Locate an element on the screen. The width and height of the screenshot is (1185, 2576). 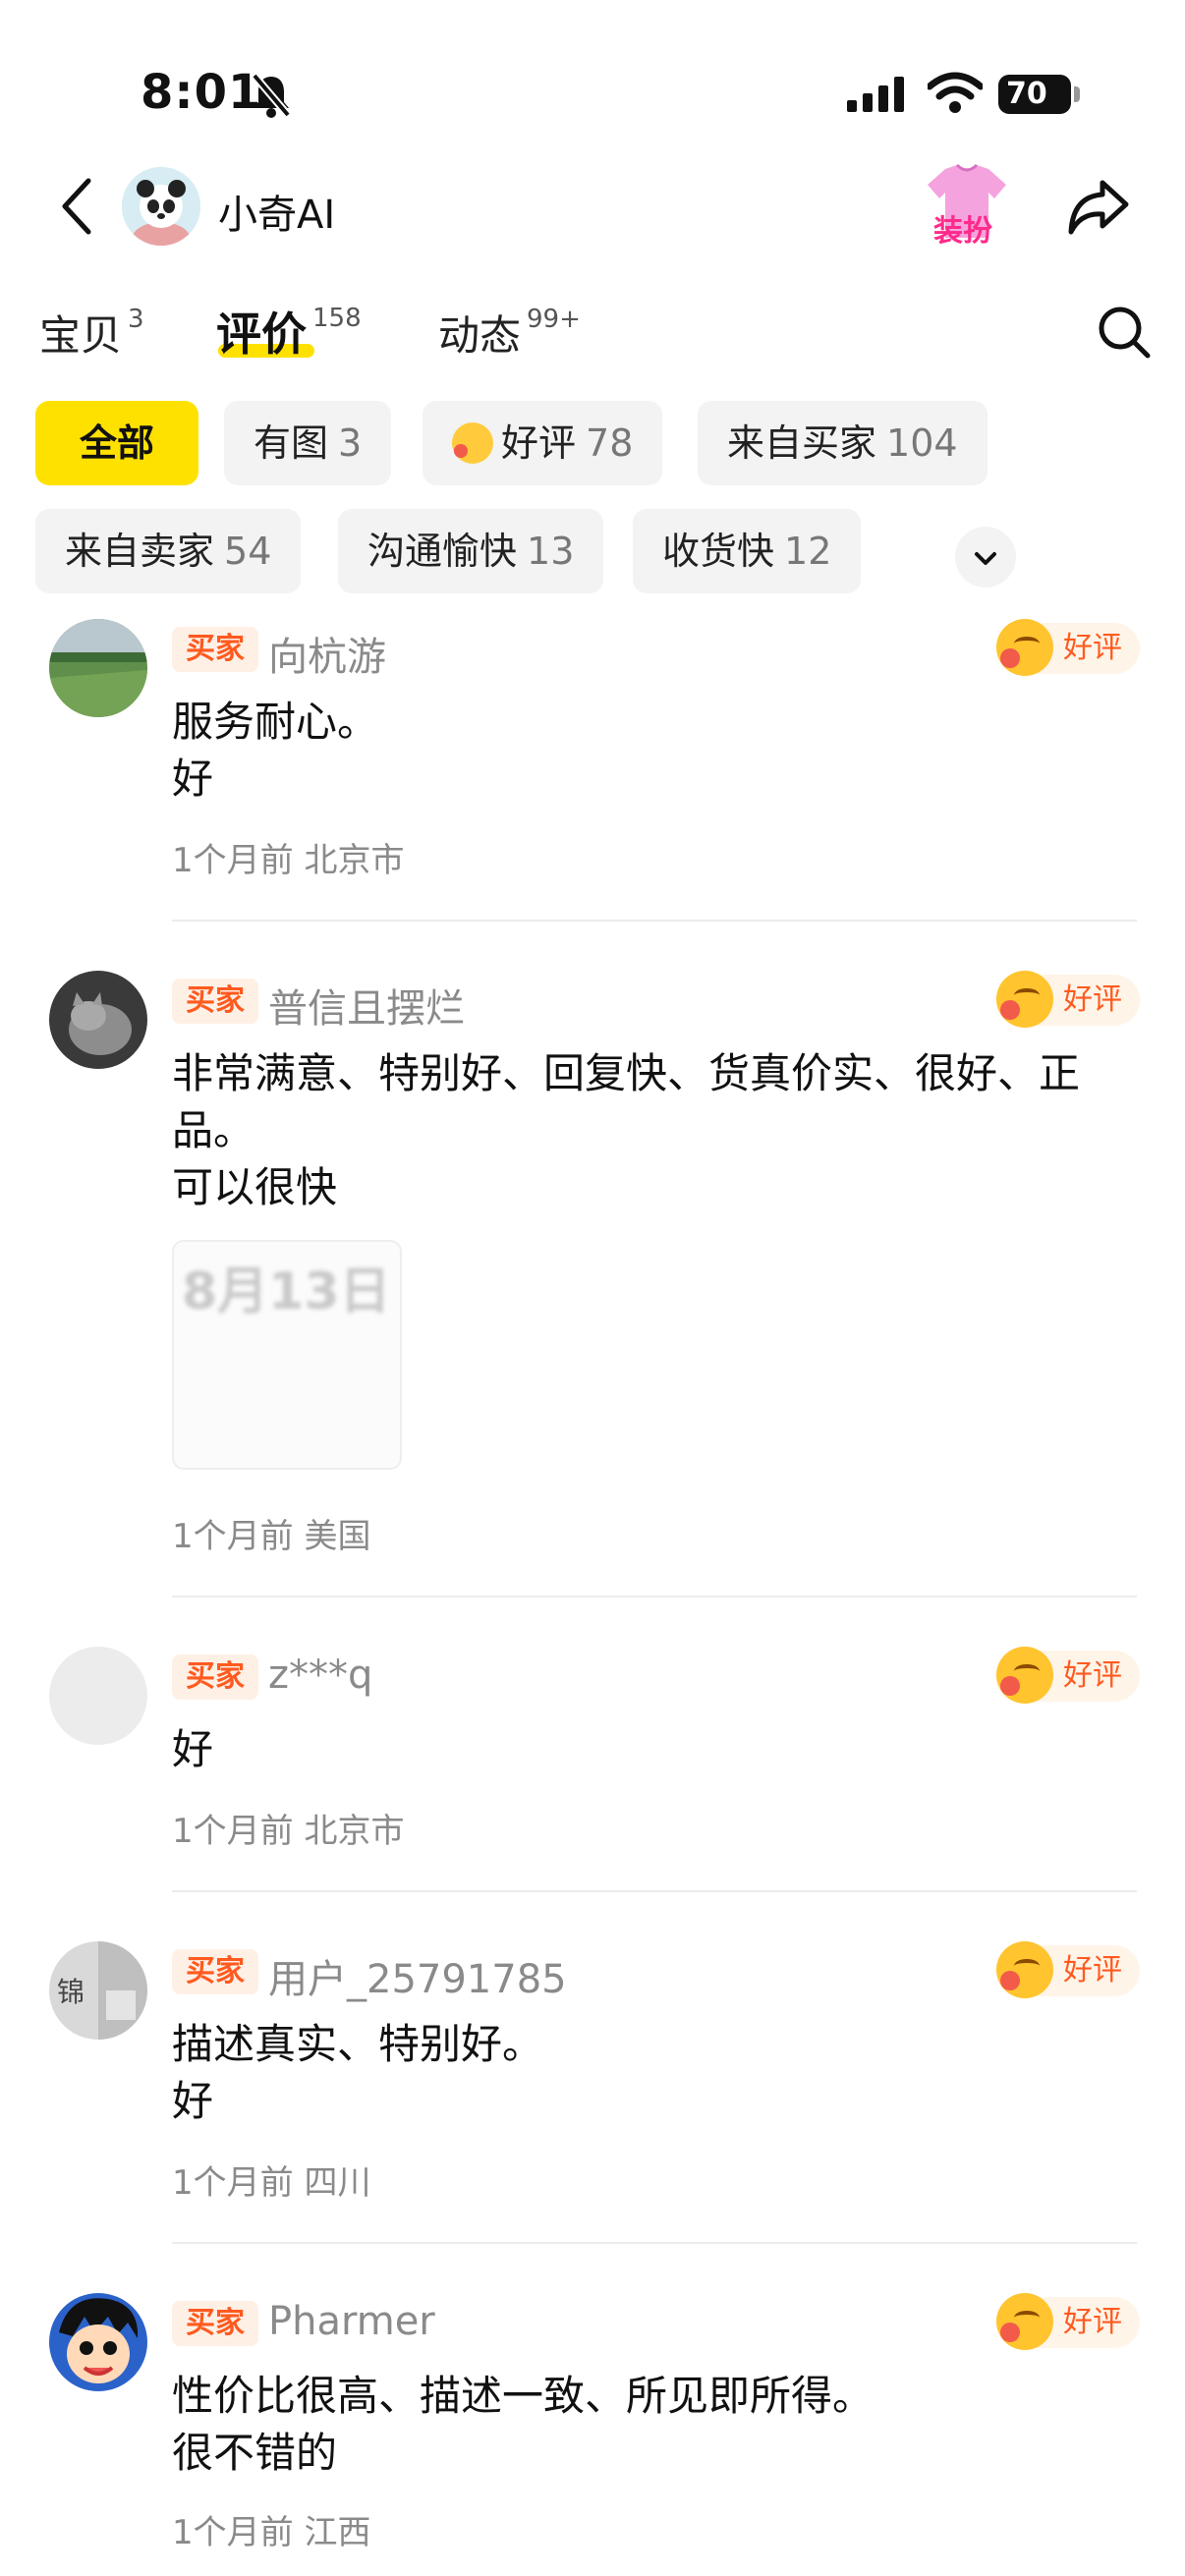
field-photo-avatar is located at coordinates (98, 668).